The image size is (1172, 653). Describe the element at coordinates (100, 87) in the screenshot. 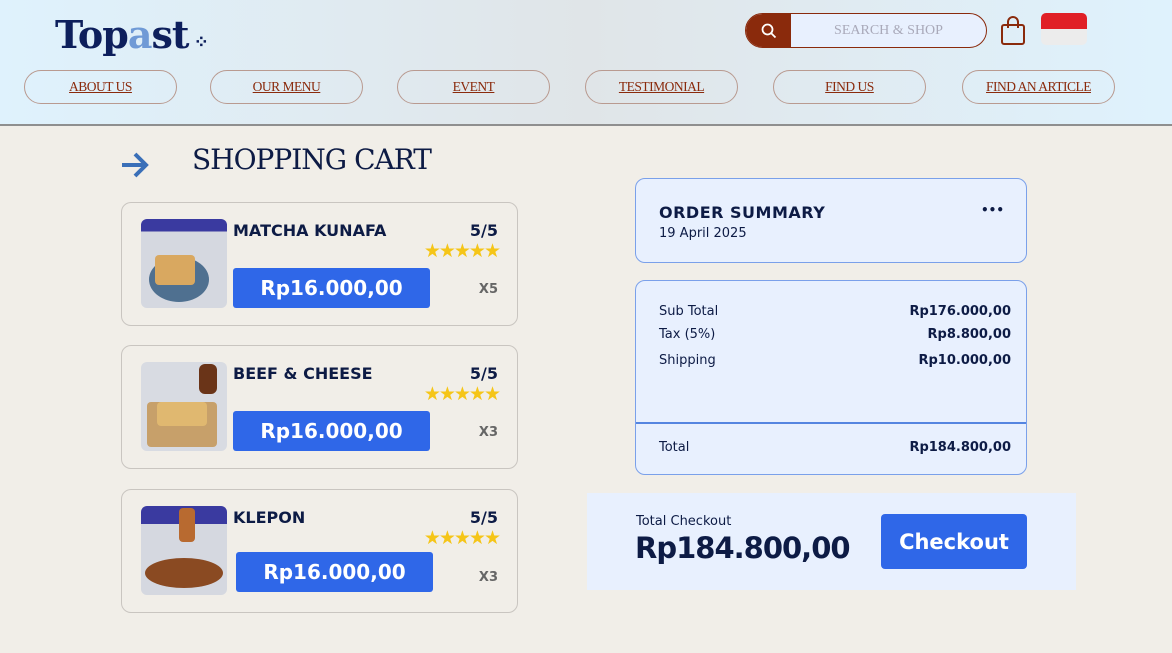

I see `nav-about-us: ABOUT US` at that location.